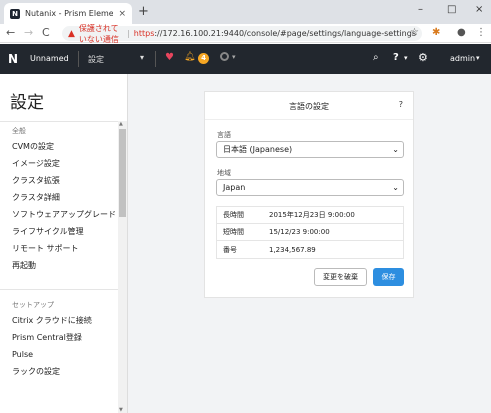 This screenshot has height=413, width=491. I want to click on profile-icon: ●, so click(461, 32).